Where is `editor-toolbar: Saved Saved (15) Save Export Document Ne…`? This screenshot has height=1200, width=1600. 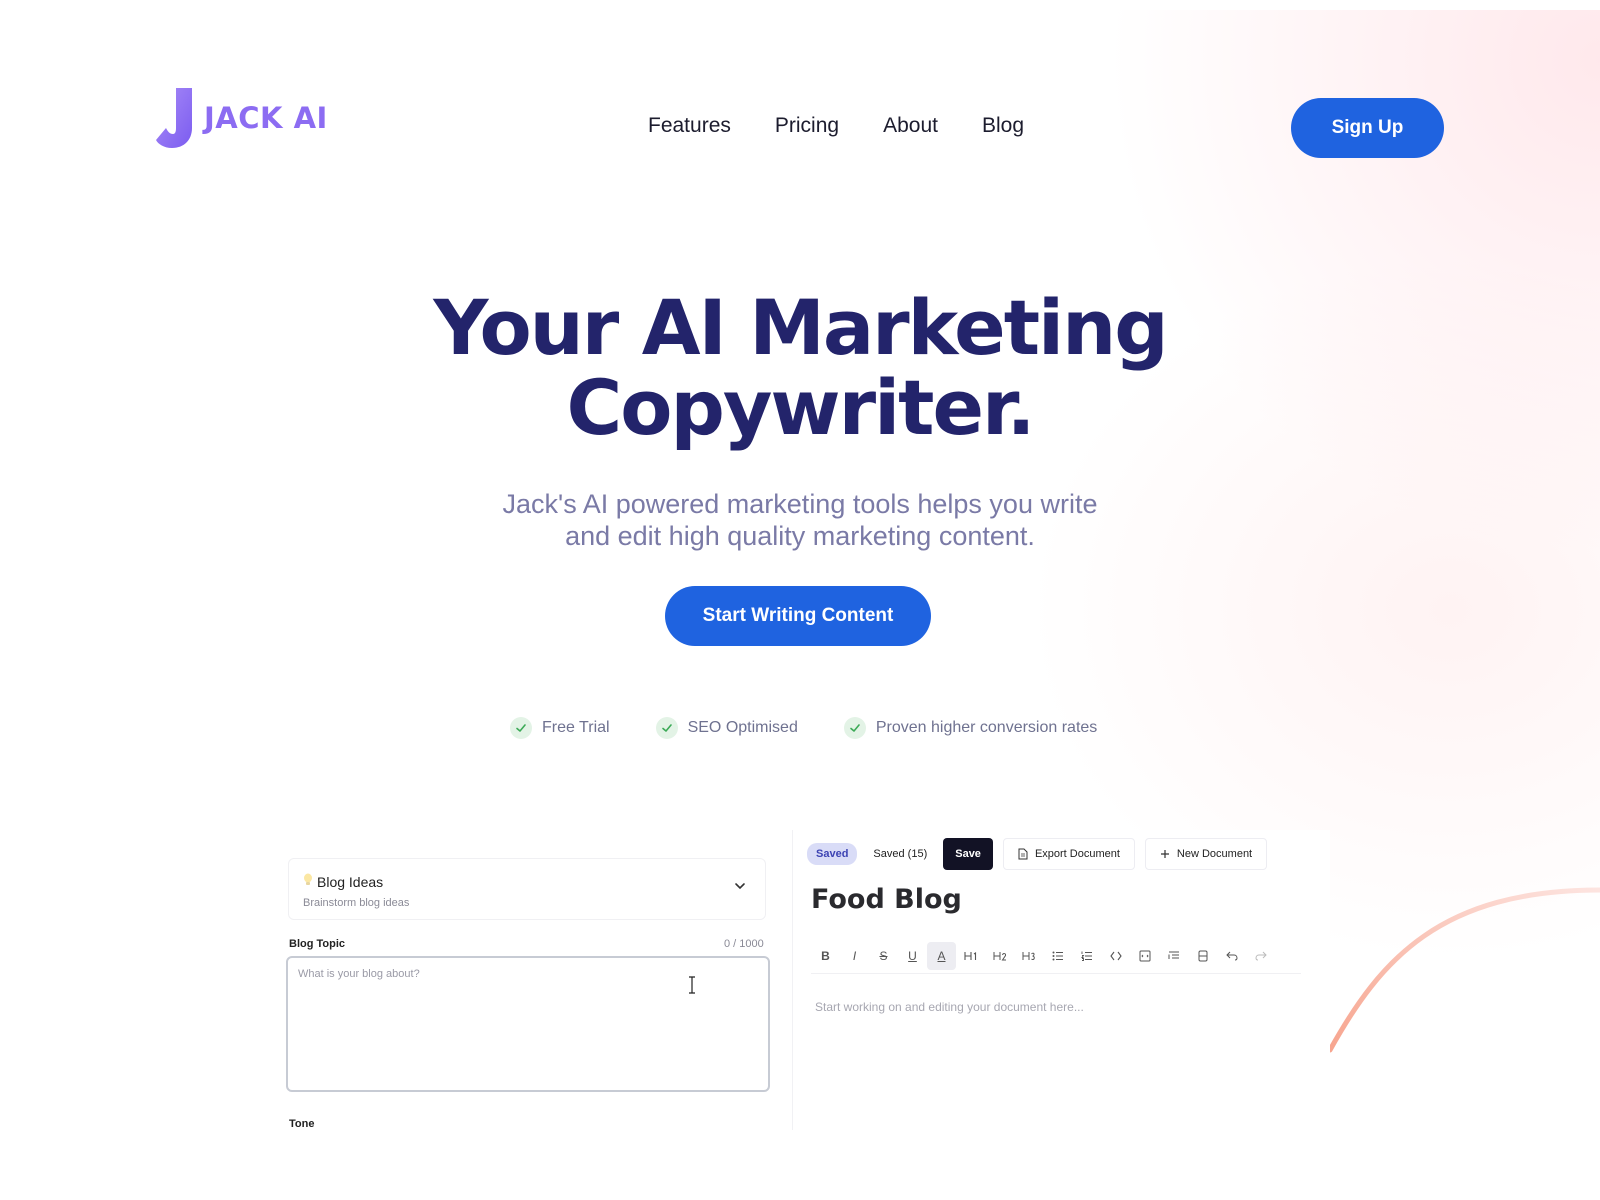
editor-toolbar: Saved Saved (15) Save Export Document Ne… is located at coordinates (1037, 854).